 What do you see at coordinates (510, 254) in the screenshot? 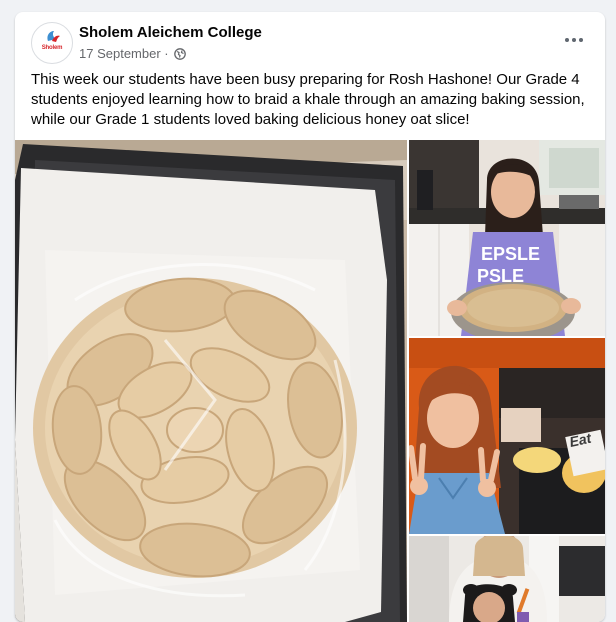
I see `sweater-print-top: EPSLE` at bounding box center [510, 254].